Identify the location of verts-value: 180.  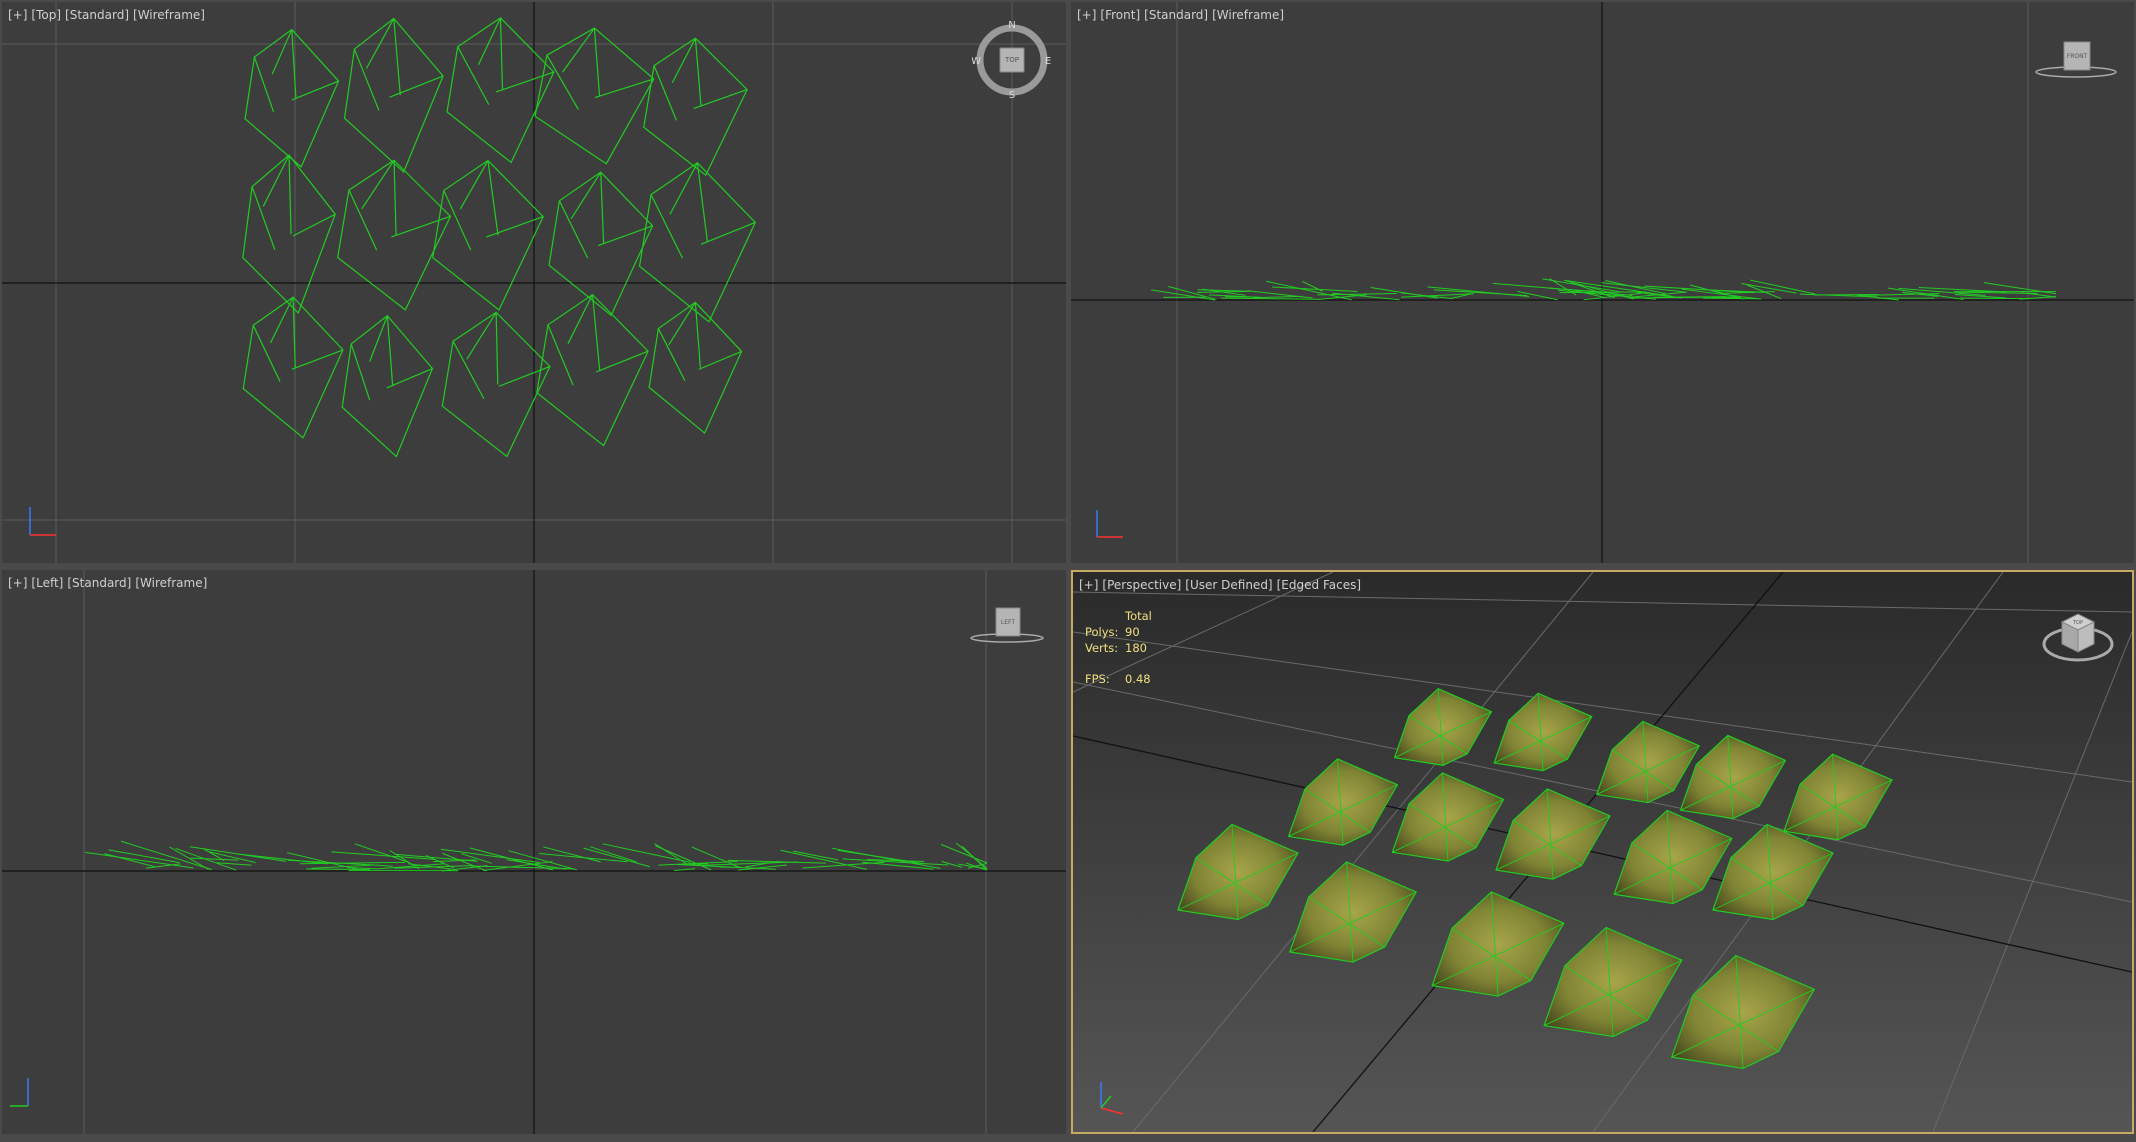
(1136, 648).